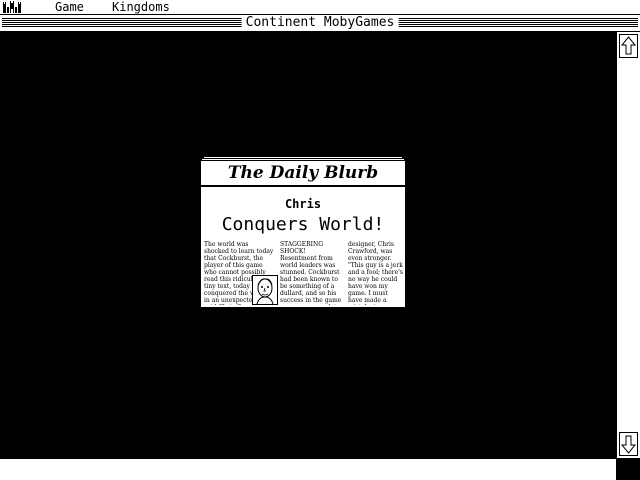  I want to click on arrow-up-icon, so click(628, 45).